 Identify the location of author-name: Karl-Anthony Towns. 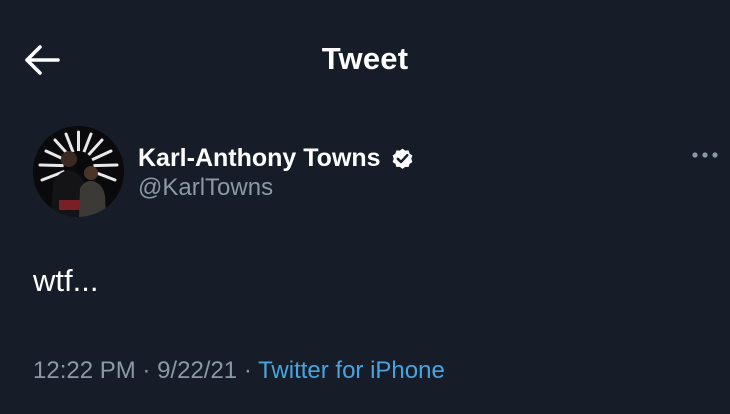
(259, 157).